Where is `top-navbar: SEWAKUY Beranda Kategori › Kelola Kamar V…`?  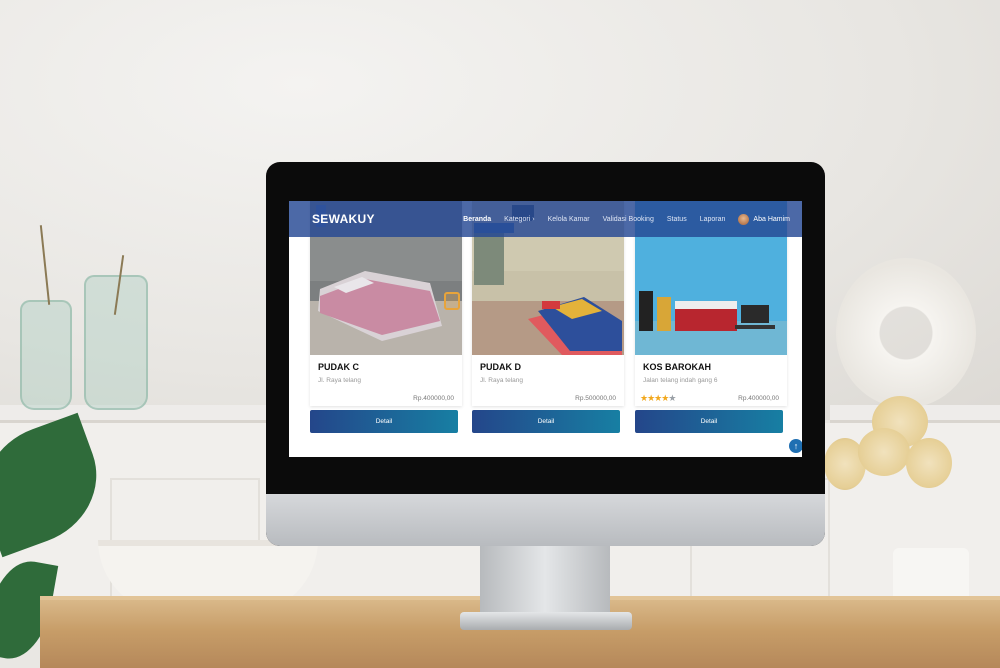 top-navbar: SEWAKUY Beranda Kategori › Kelola Kamar V… is located at coordinates (545, 219).